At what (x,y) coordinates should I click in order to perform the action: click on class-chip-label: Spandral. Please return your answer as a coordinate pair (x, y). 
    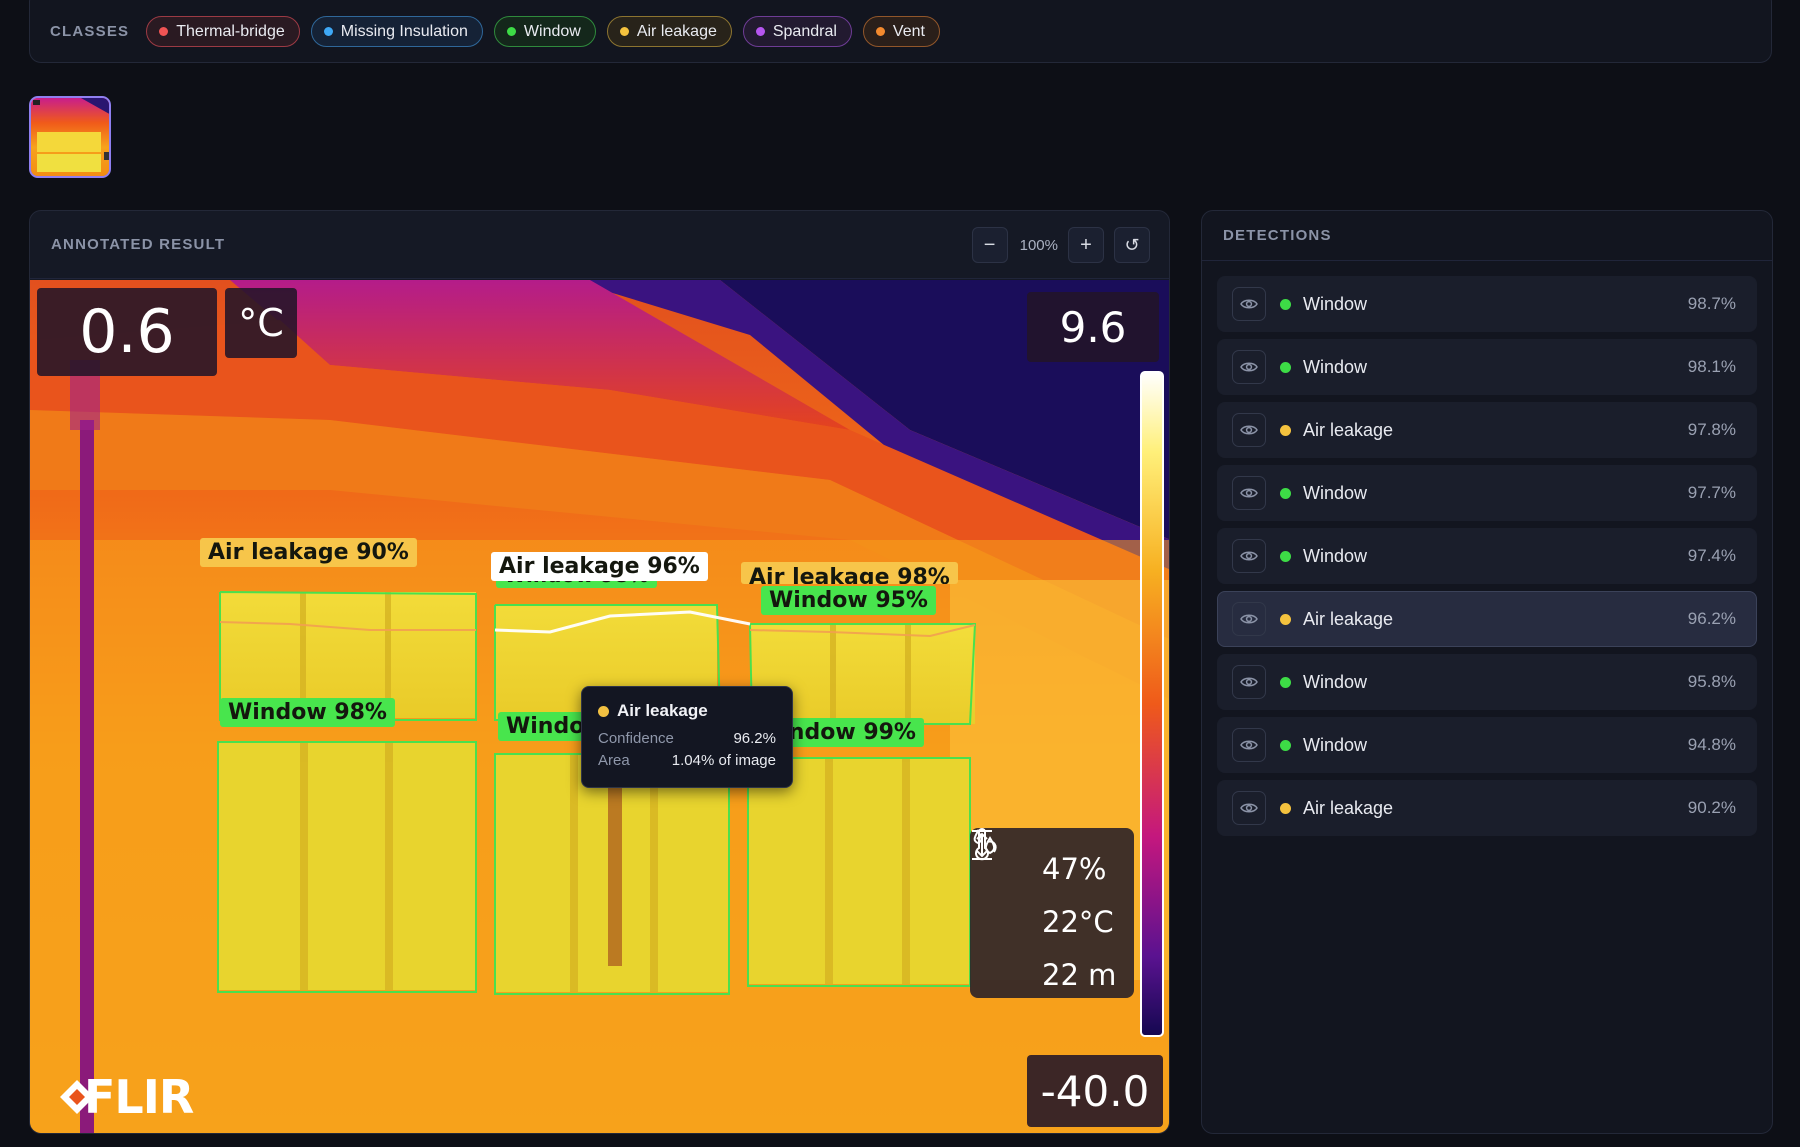
    Looking at the image, I should click on (804, 31).